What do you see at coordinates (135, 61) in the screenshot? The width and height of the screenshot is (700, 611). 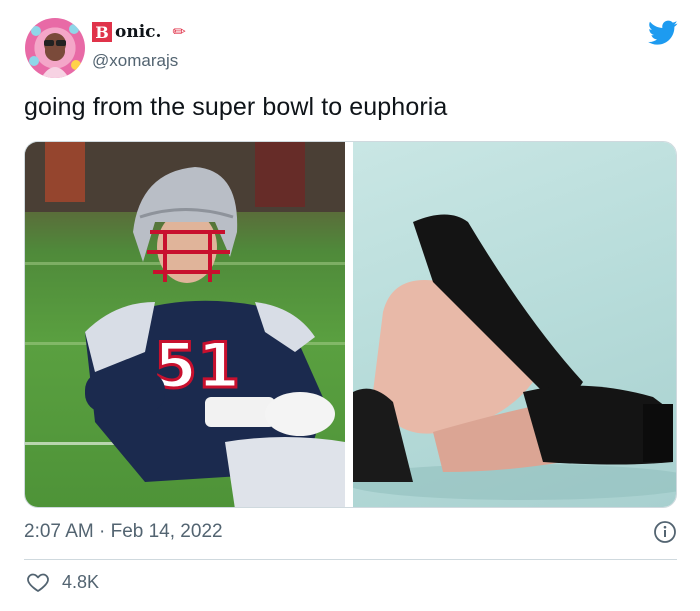 I see `user-handle: @xomarajs` at bounding box center [135, 61].